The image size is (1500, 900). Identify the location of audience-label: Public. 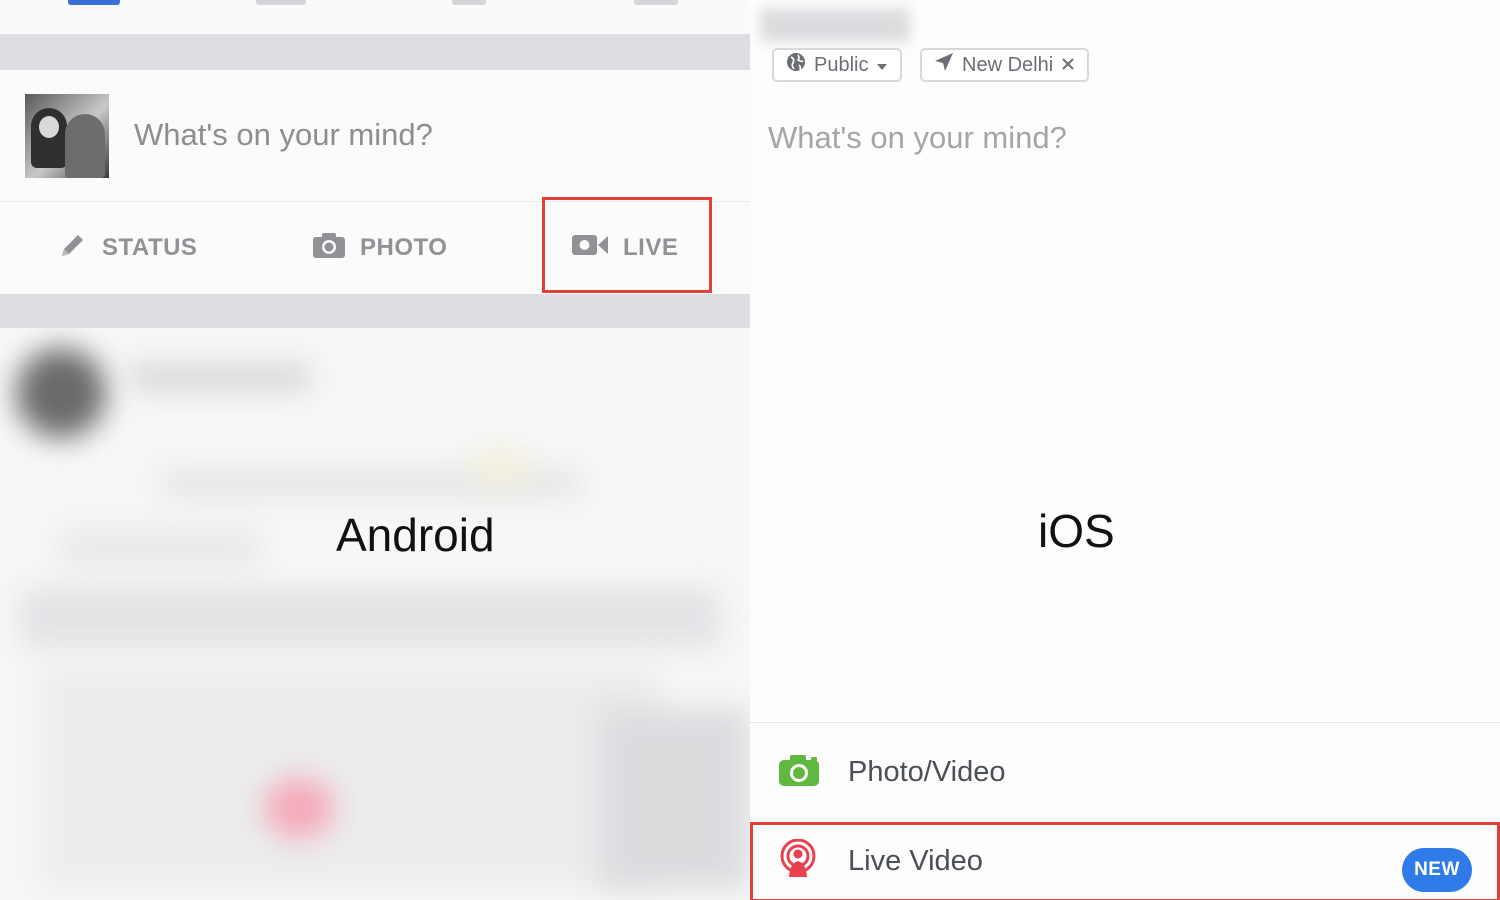
(841, 64).